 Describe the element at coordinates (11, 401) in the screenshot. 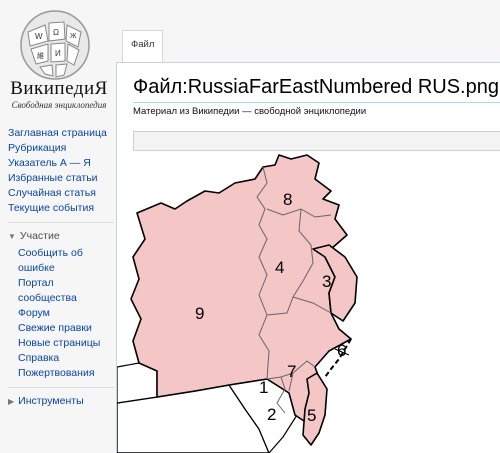

I see `triangle-right-icon: ▶` at that location.